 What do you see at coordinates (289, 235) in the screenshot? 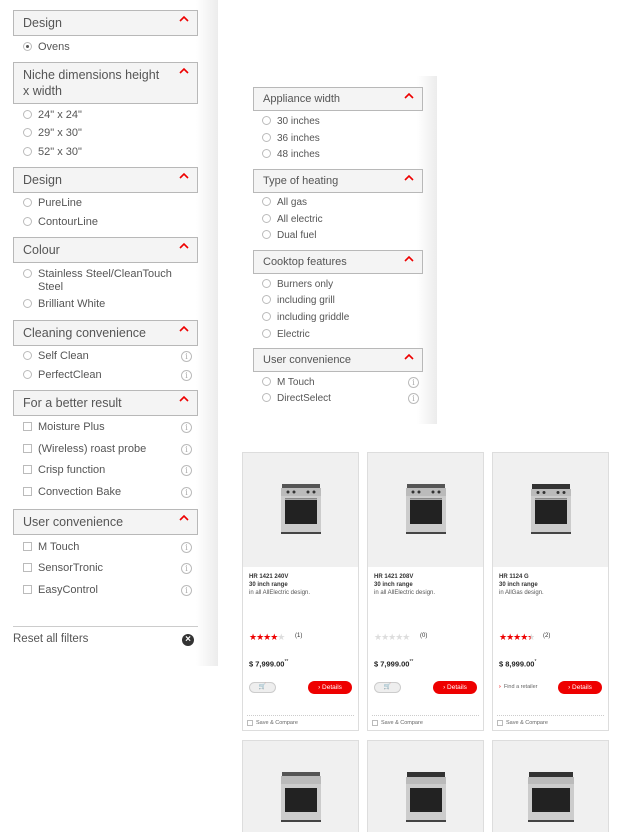
I see `filter-option-dual-fuel: Dual fuel` at bounding box center [289, 235].